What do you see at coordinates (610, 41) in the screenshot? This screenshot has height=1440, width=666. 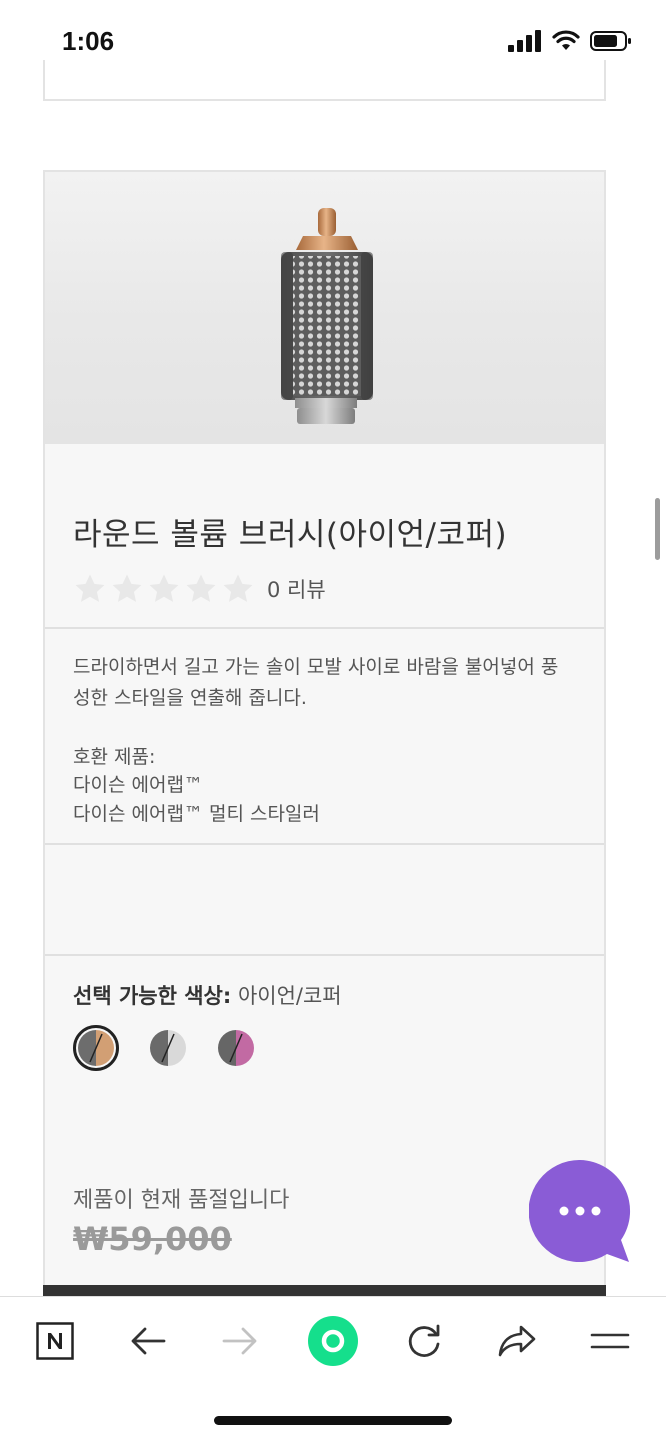 I see `battery-icon` at bounding box center [610, 41].